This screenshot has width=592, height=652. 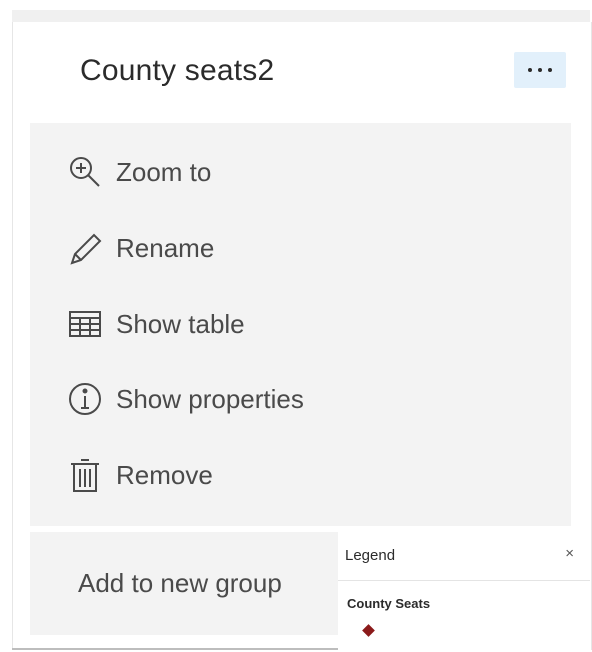 What do you see at coordinates (301, 16) in the screenshot?
I see `top-strip` at bounding box center [301, 16].